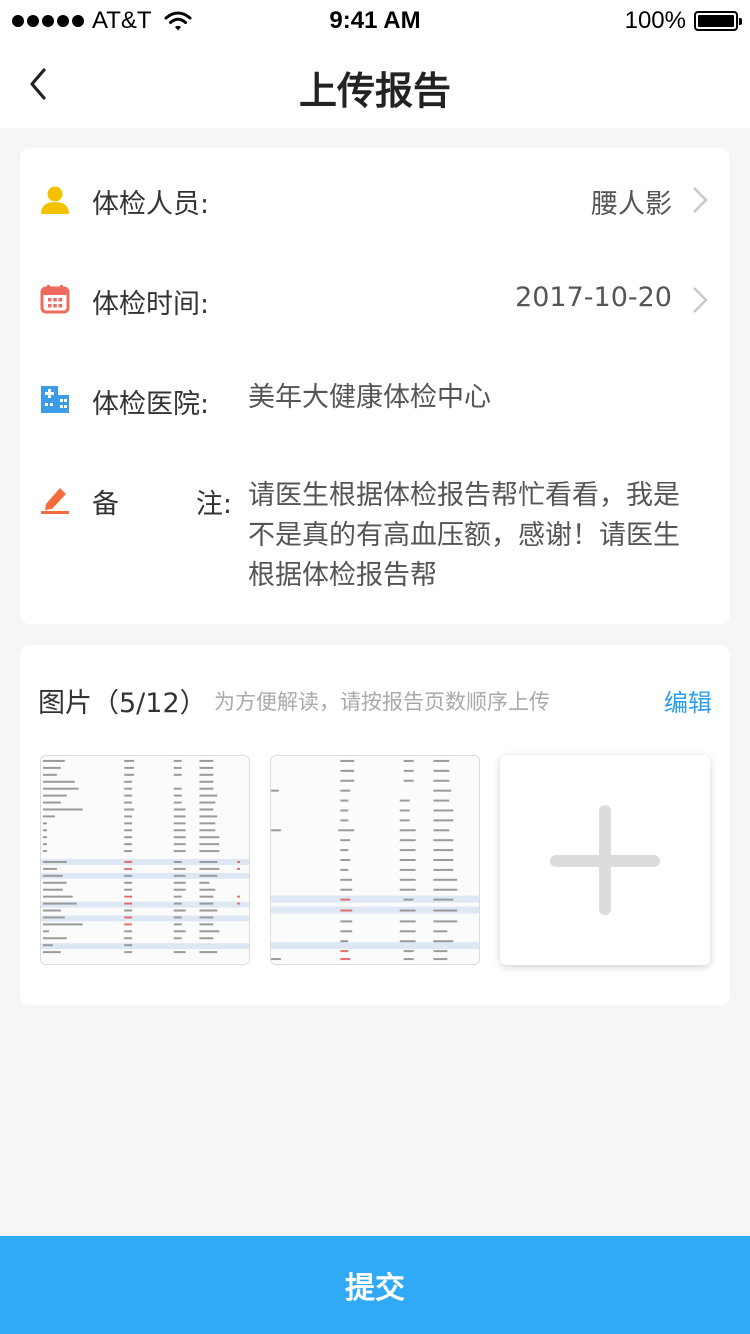 The width and height of the screenshot is (750, 1334). Describe the element at coordinates (374, 91) in the screenshot. I see `page-title: 上传报告` at that location.